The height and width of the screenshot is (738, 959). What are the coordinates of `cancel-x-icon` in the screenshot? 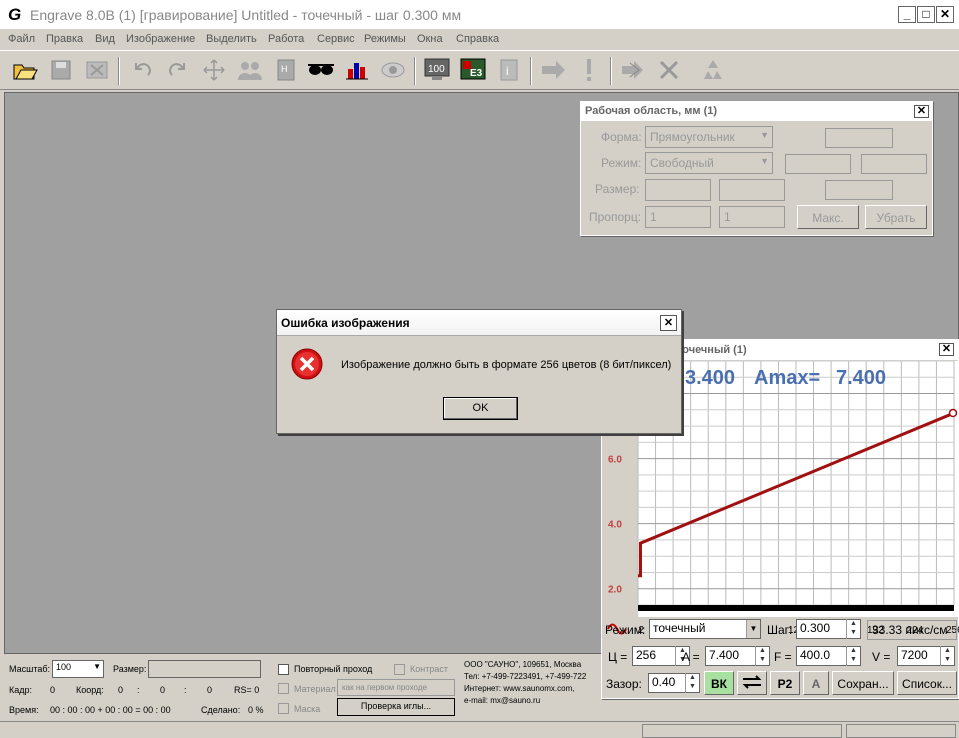 It's located at (669, 70).